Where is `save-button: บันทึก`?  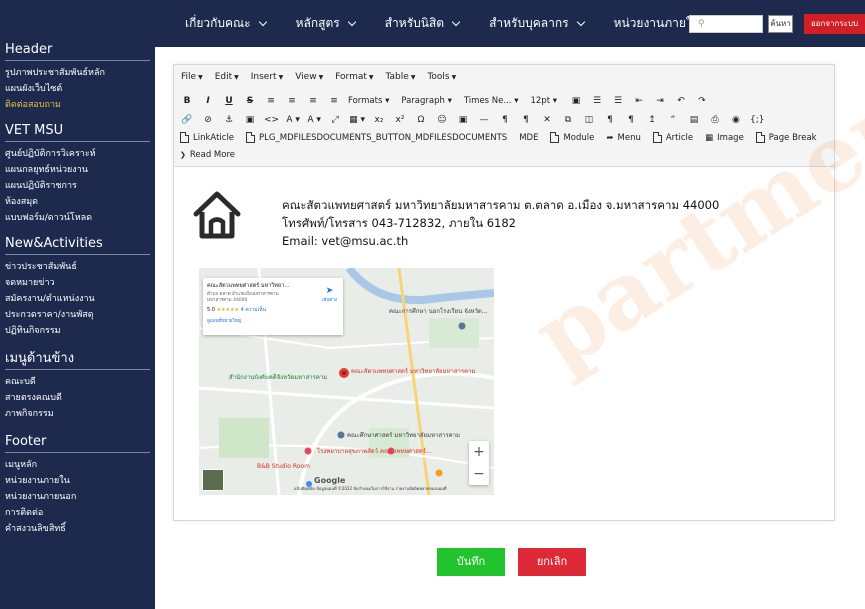
save-button: บันทึก is located at coordinates (471, 562).